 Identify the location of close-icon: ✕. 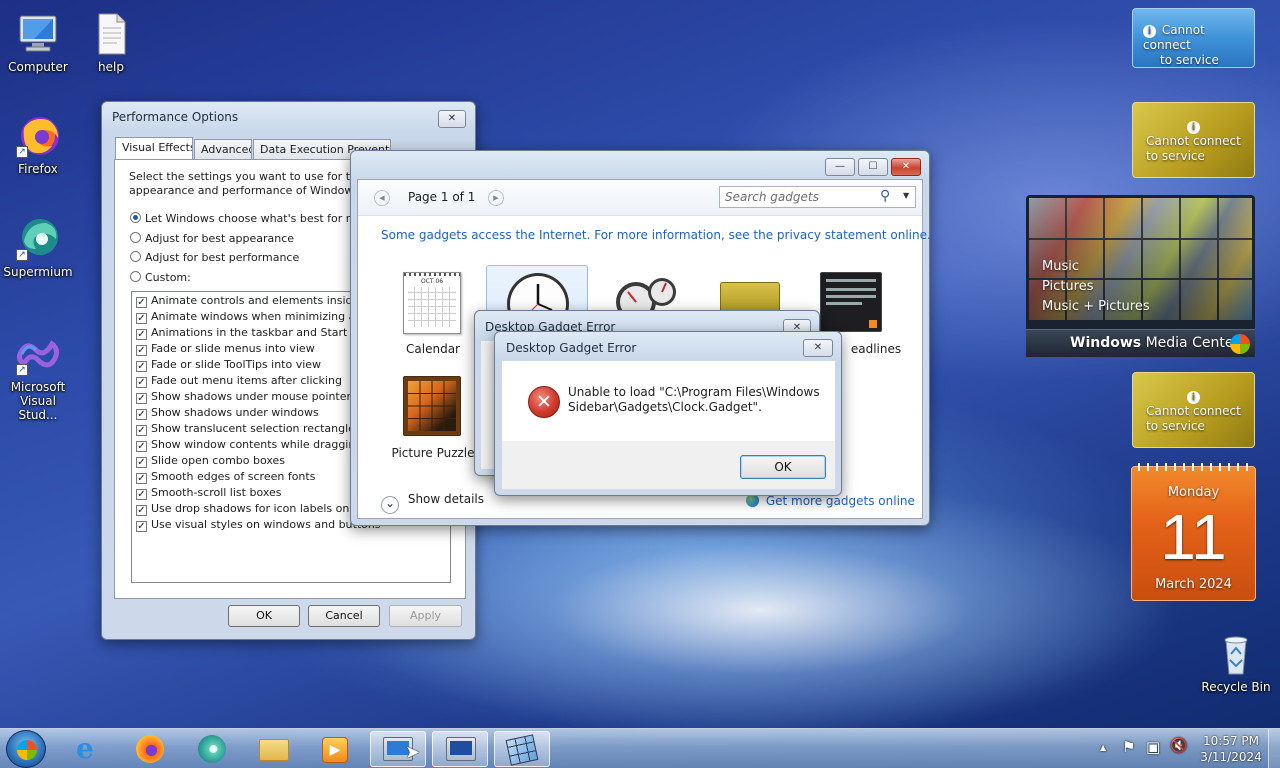
(818, 347).